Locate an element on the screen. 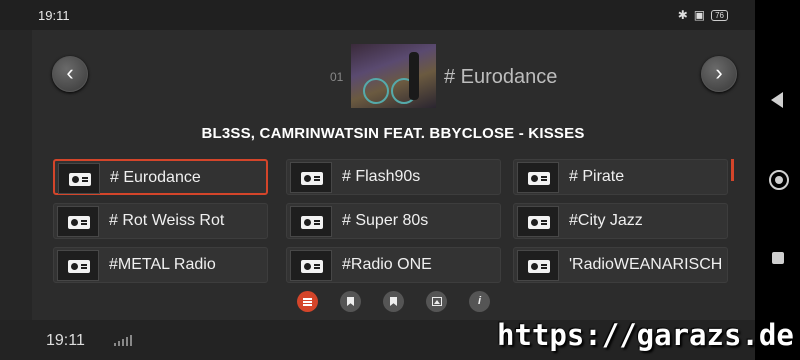 Image resolution: width=800 pixels, height=360 pixels. scroll-indicator is located at coordinates (732, 170).